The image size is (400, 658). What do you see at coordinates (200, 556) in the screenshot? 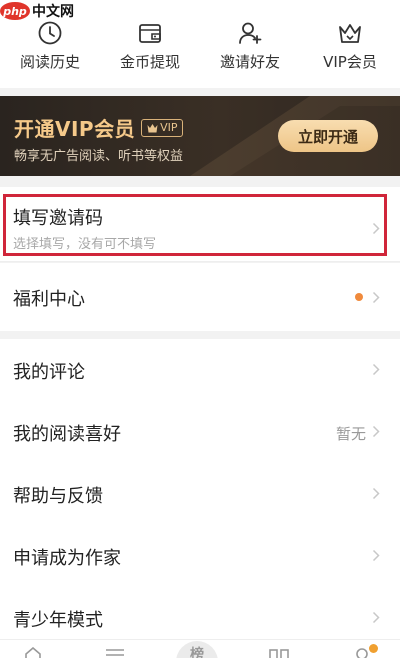
I see `become-author-row: 申请成为作家` at bounding box center [200, 556].